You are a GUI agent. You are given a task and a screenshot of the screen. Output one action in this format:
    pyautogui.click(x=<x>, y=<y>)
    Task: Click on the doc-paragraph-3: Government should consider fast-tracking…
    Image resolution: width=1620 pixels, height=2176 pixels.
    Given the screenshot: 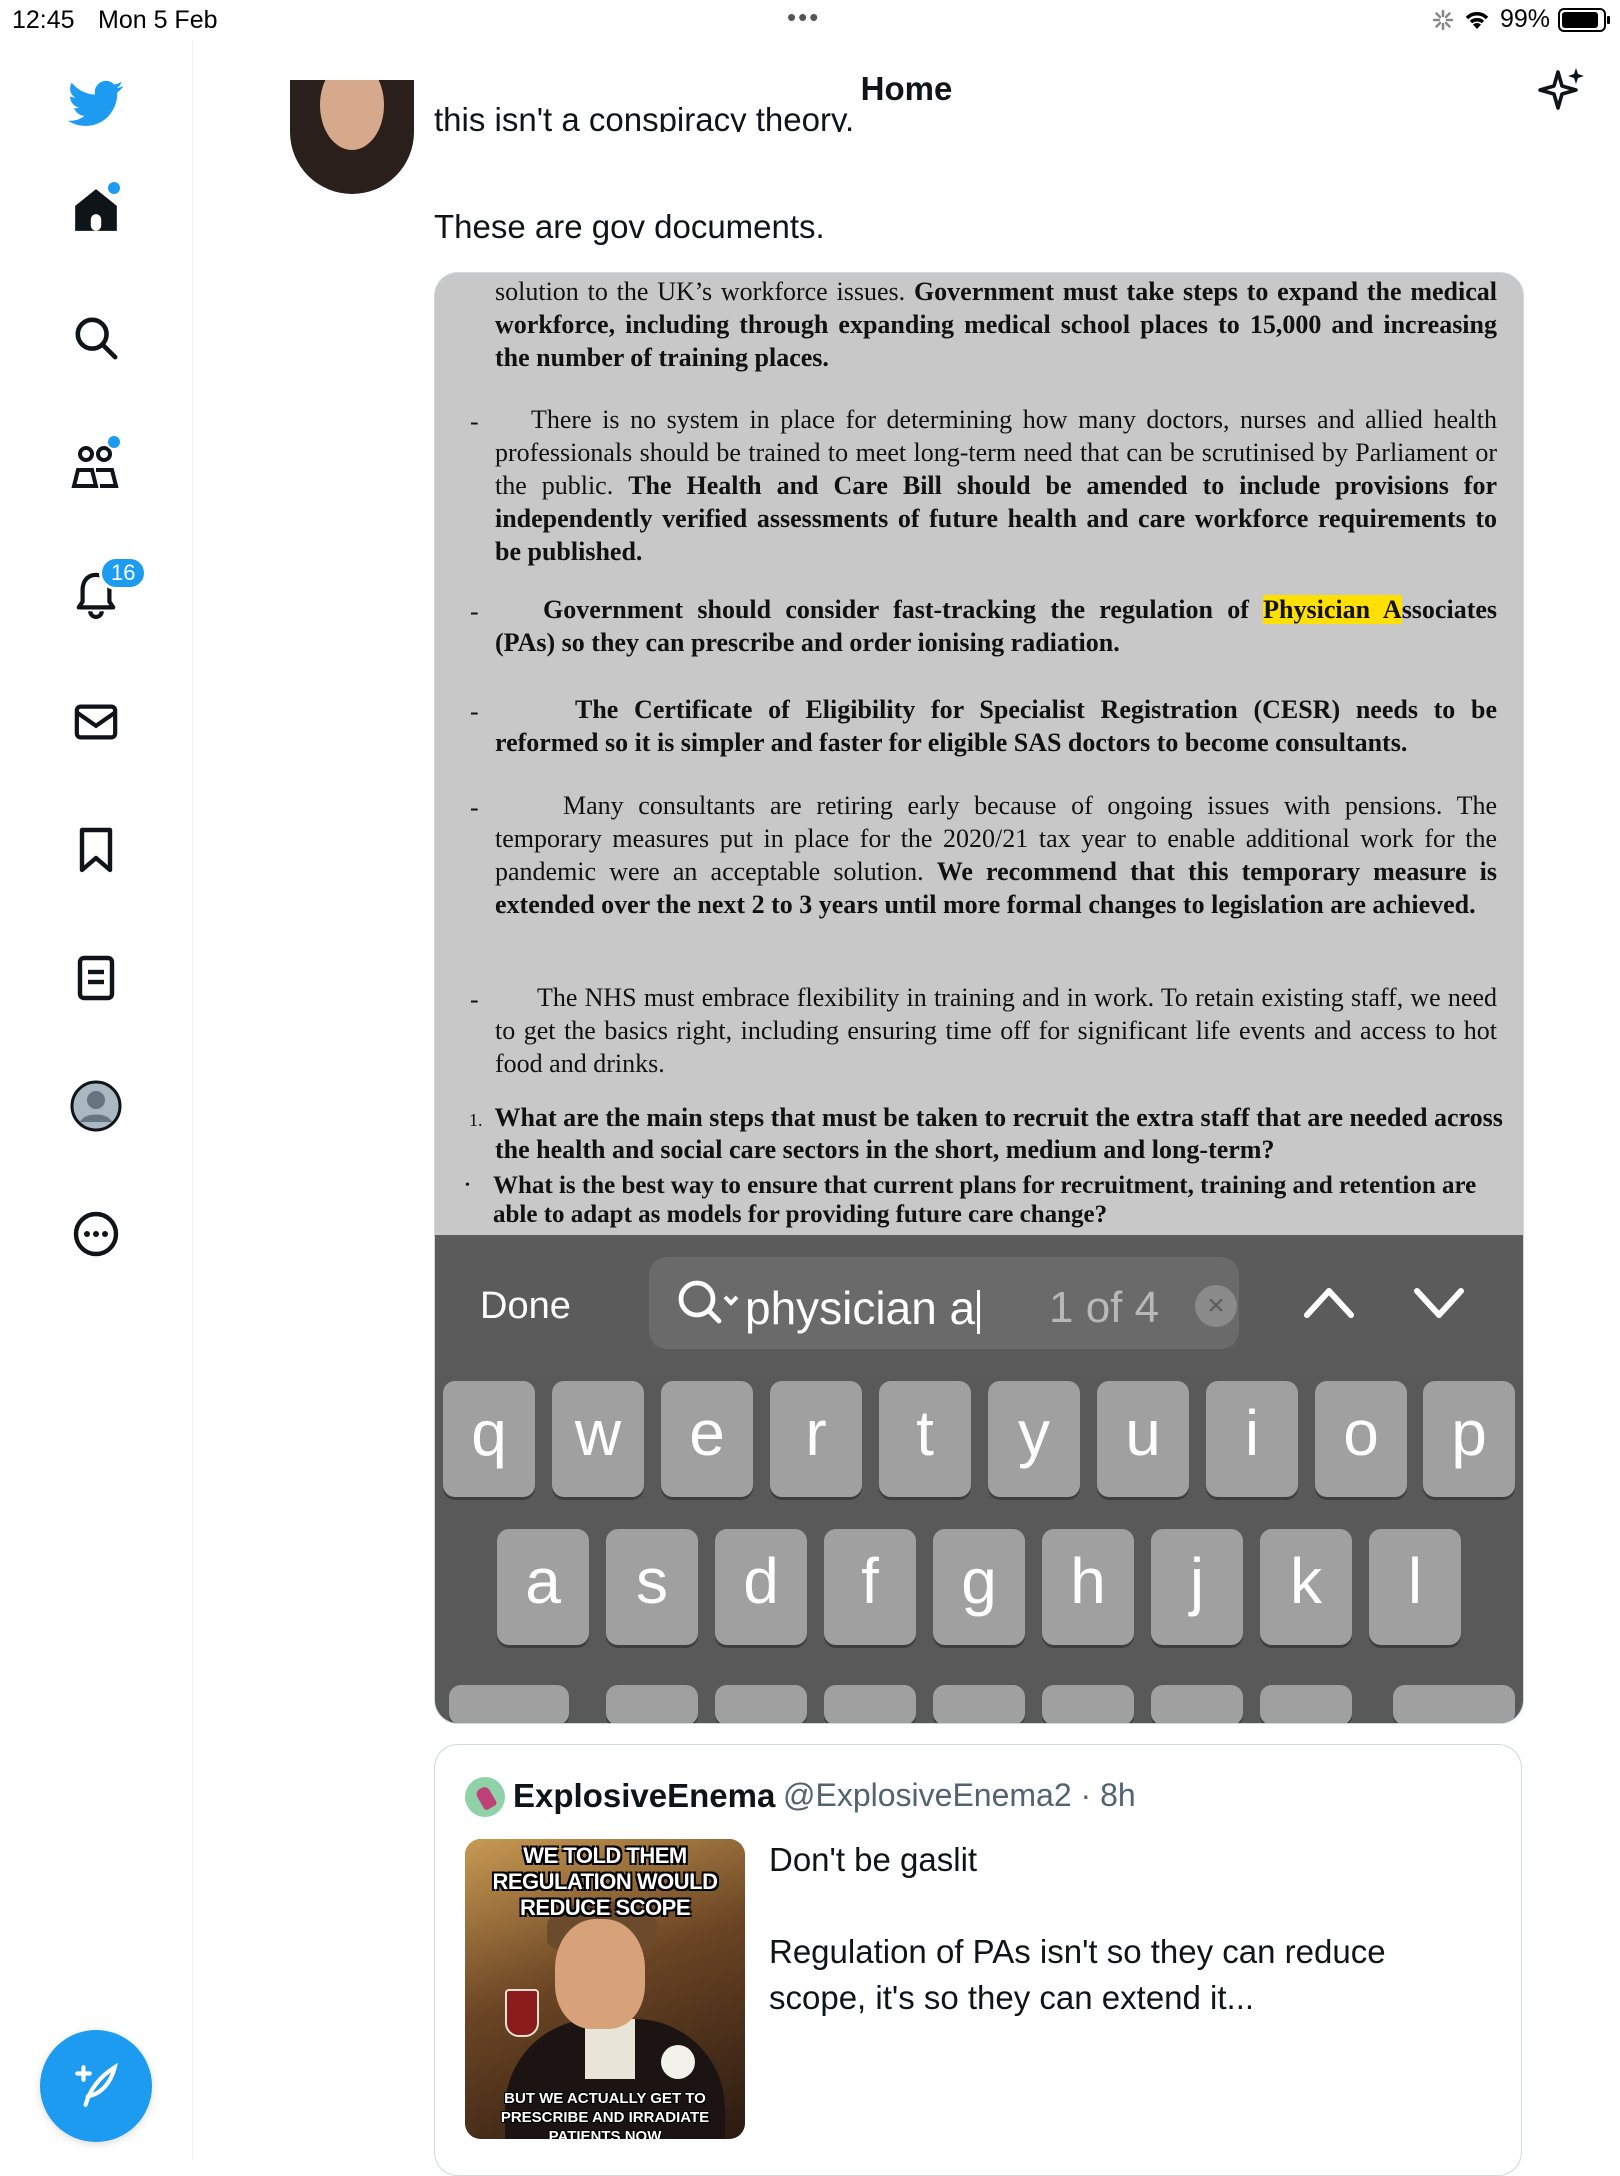 What is the action you would take?
    pyautogui.click(x=996, y=626)
    